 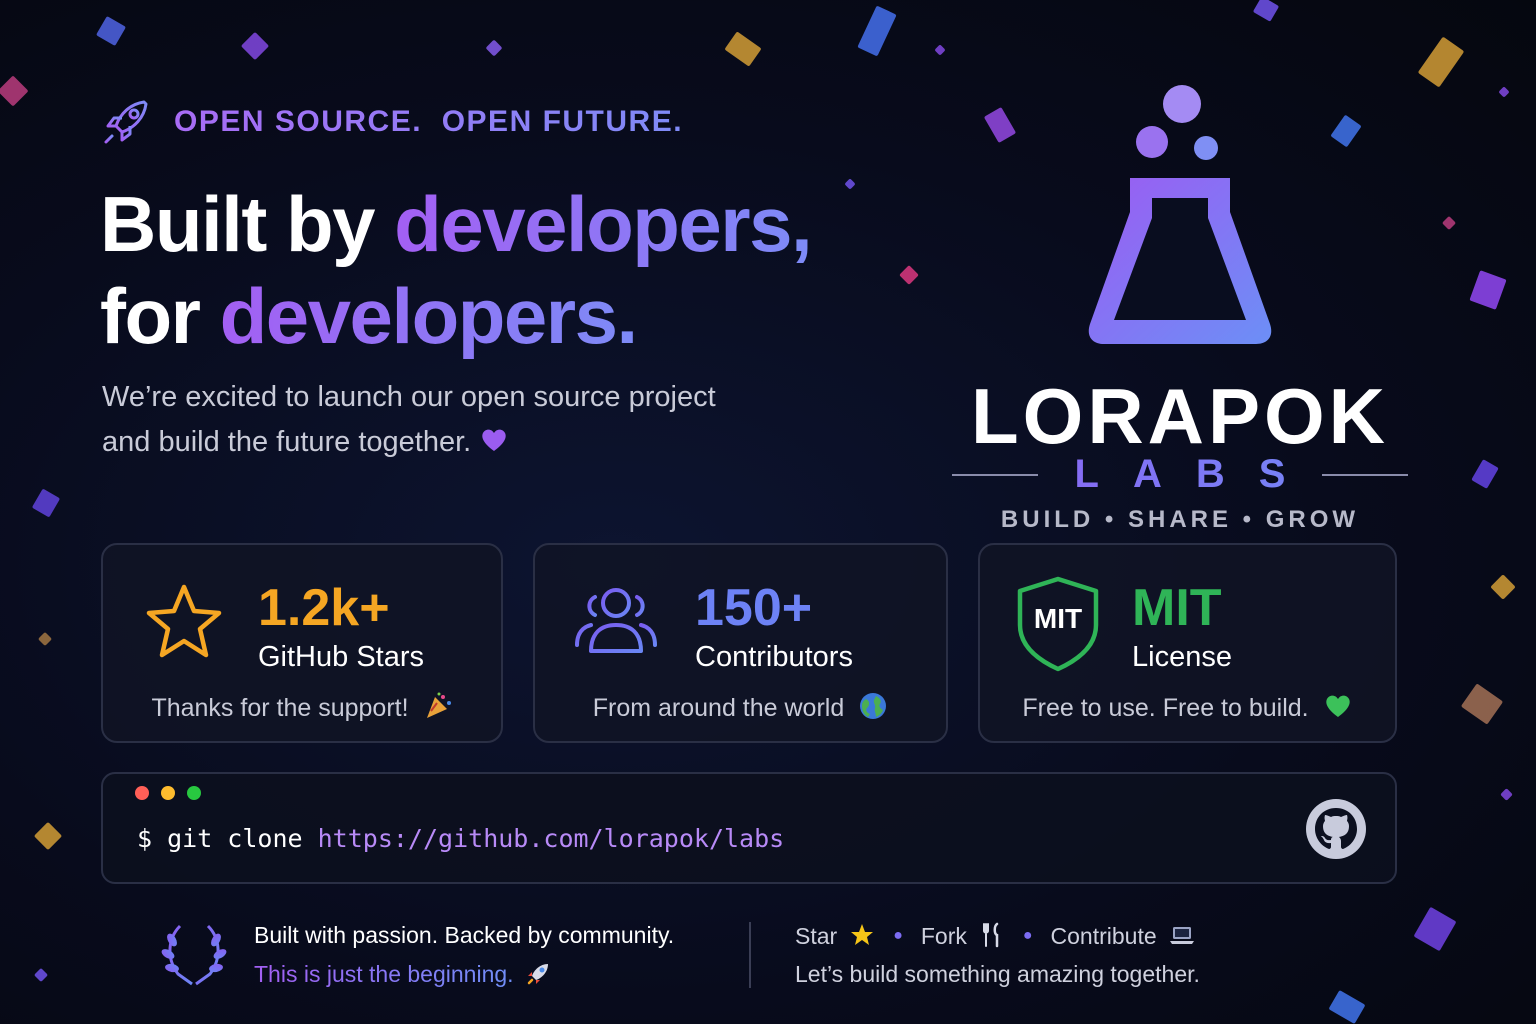 What do you see at coordinates (551, 838) in the screenshot?
I see `repo-url: https://github.com/lorapok/labs` at bounding box center [551, 838].